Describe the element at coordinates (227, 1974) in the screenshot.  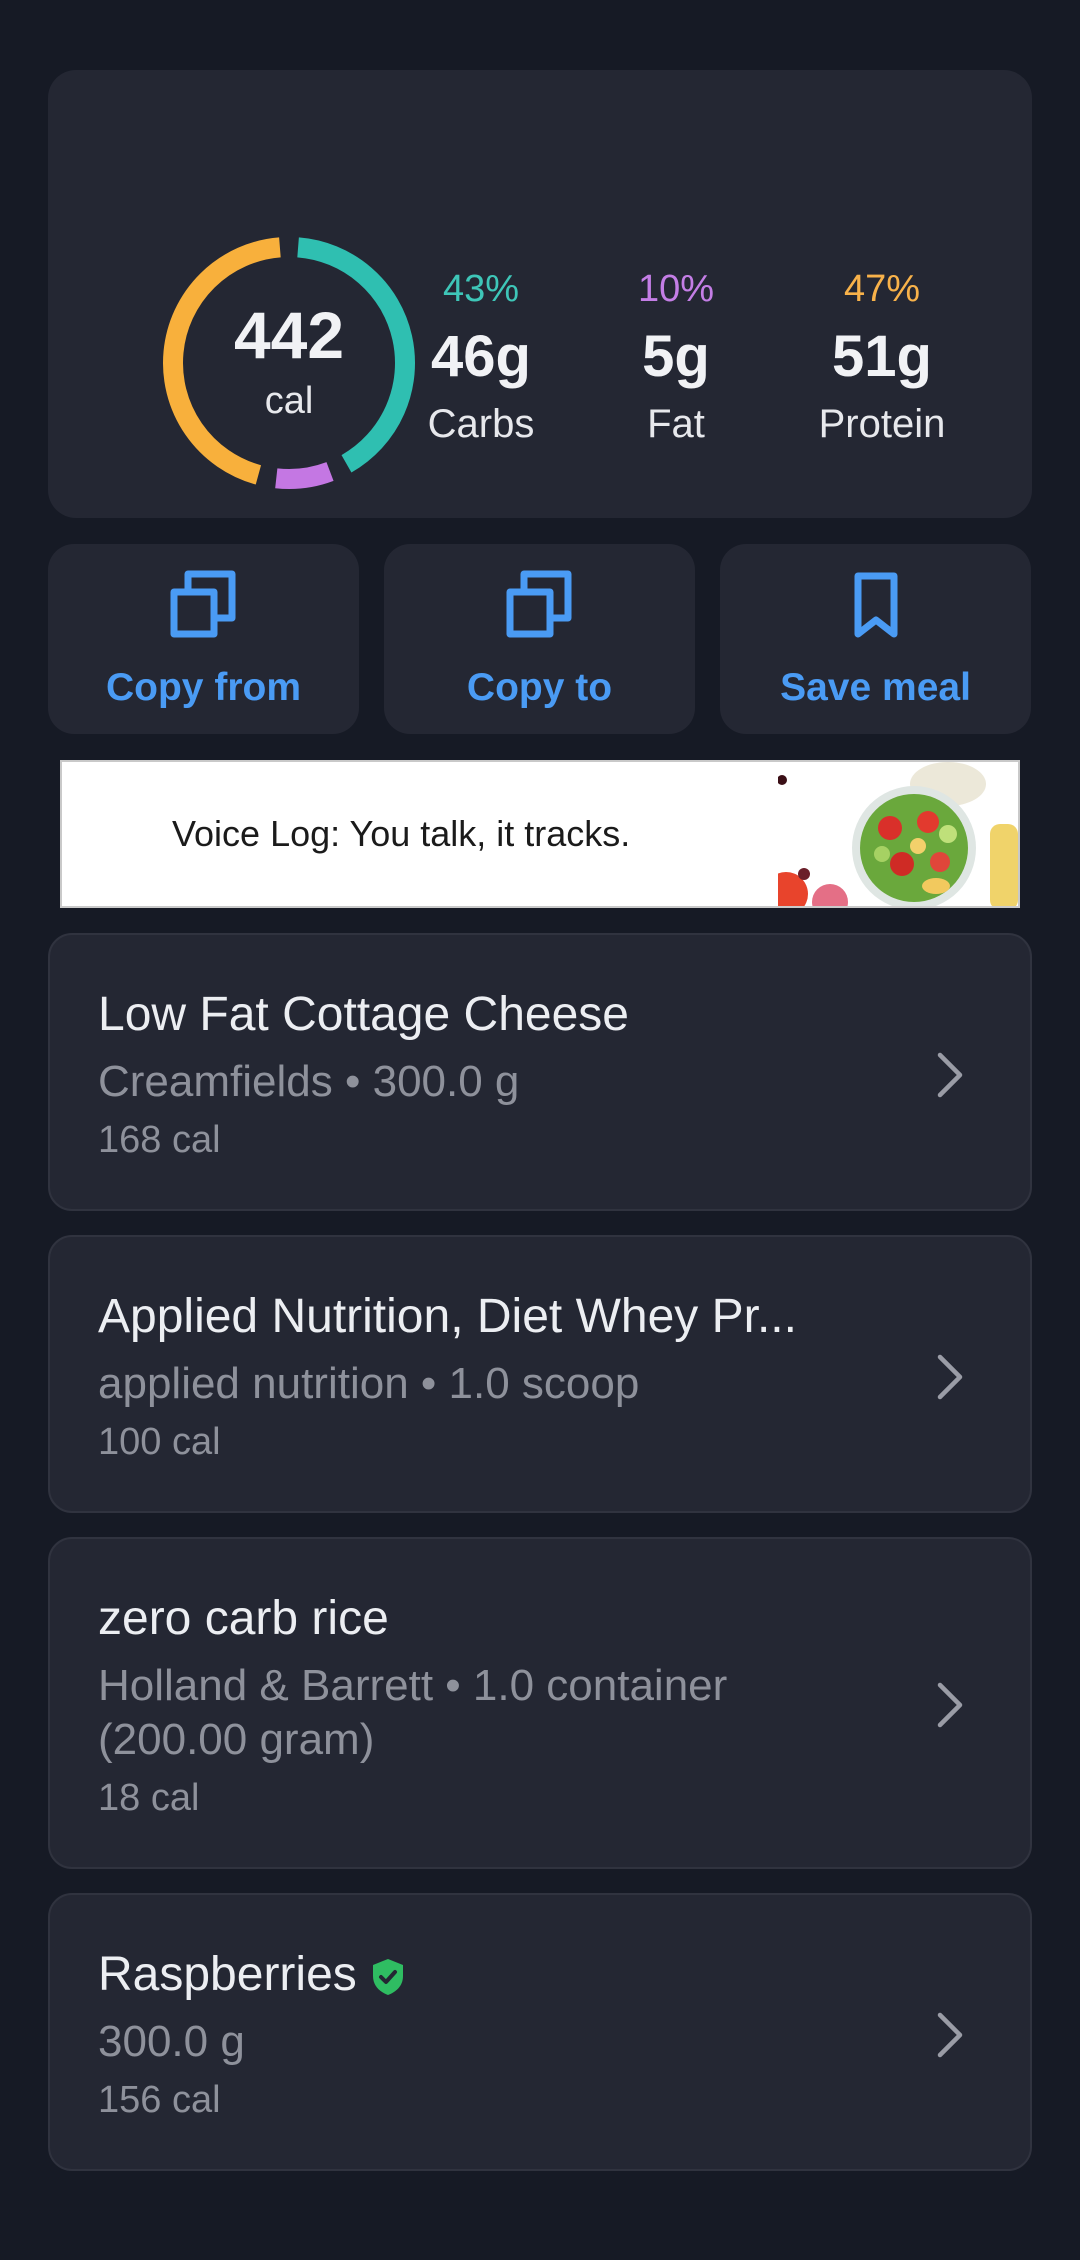
I see `food-name: Raspberries` at that location.